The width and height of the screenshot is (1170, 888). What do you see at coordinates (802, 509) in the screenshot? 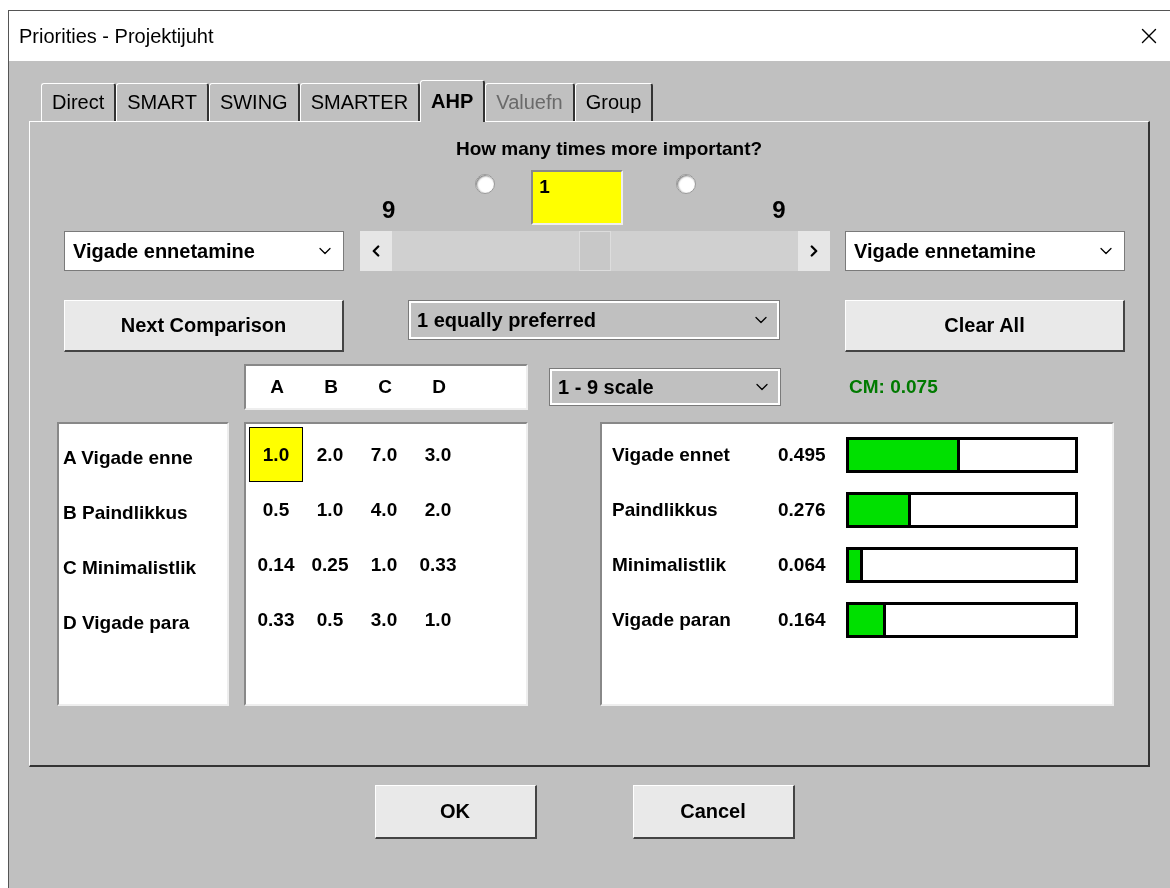
I see `priority-value: 0.276` at bounding box center [802, 509].